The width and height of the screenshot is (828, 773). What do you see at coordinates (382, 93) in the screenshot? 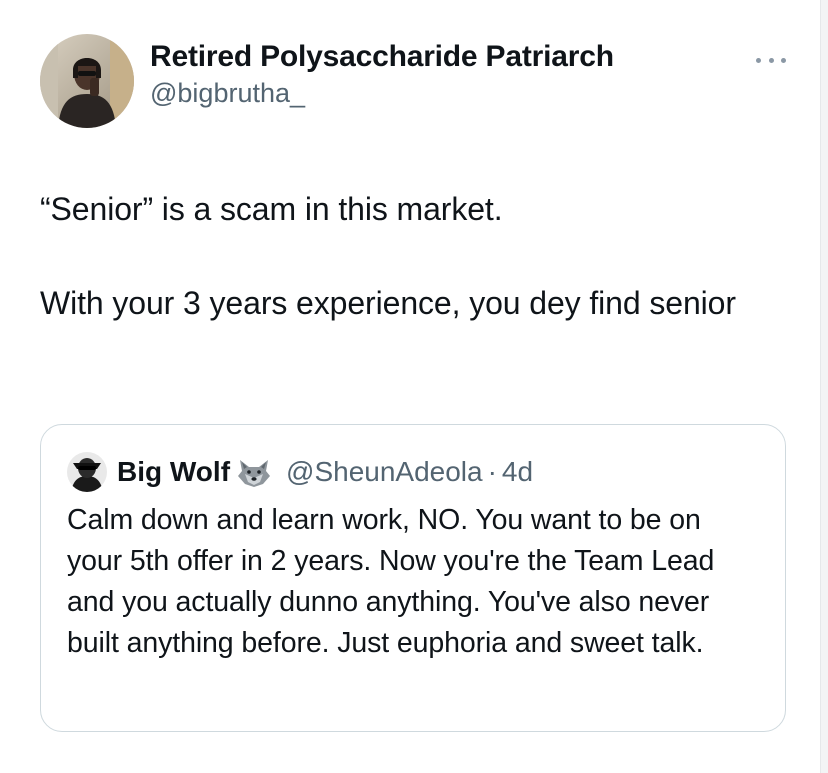
I see `author-handle: @bigbrutha_` at bounding box center [382, 93].